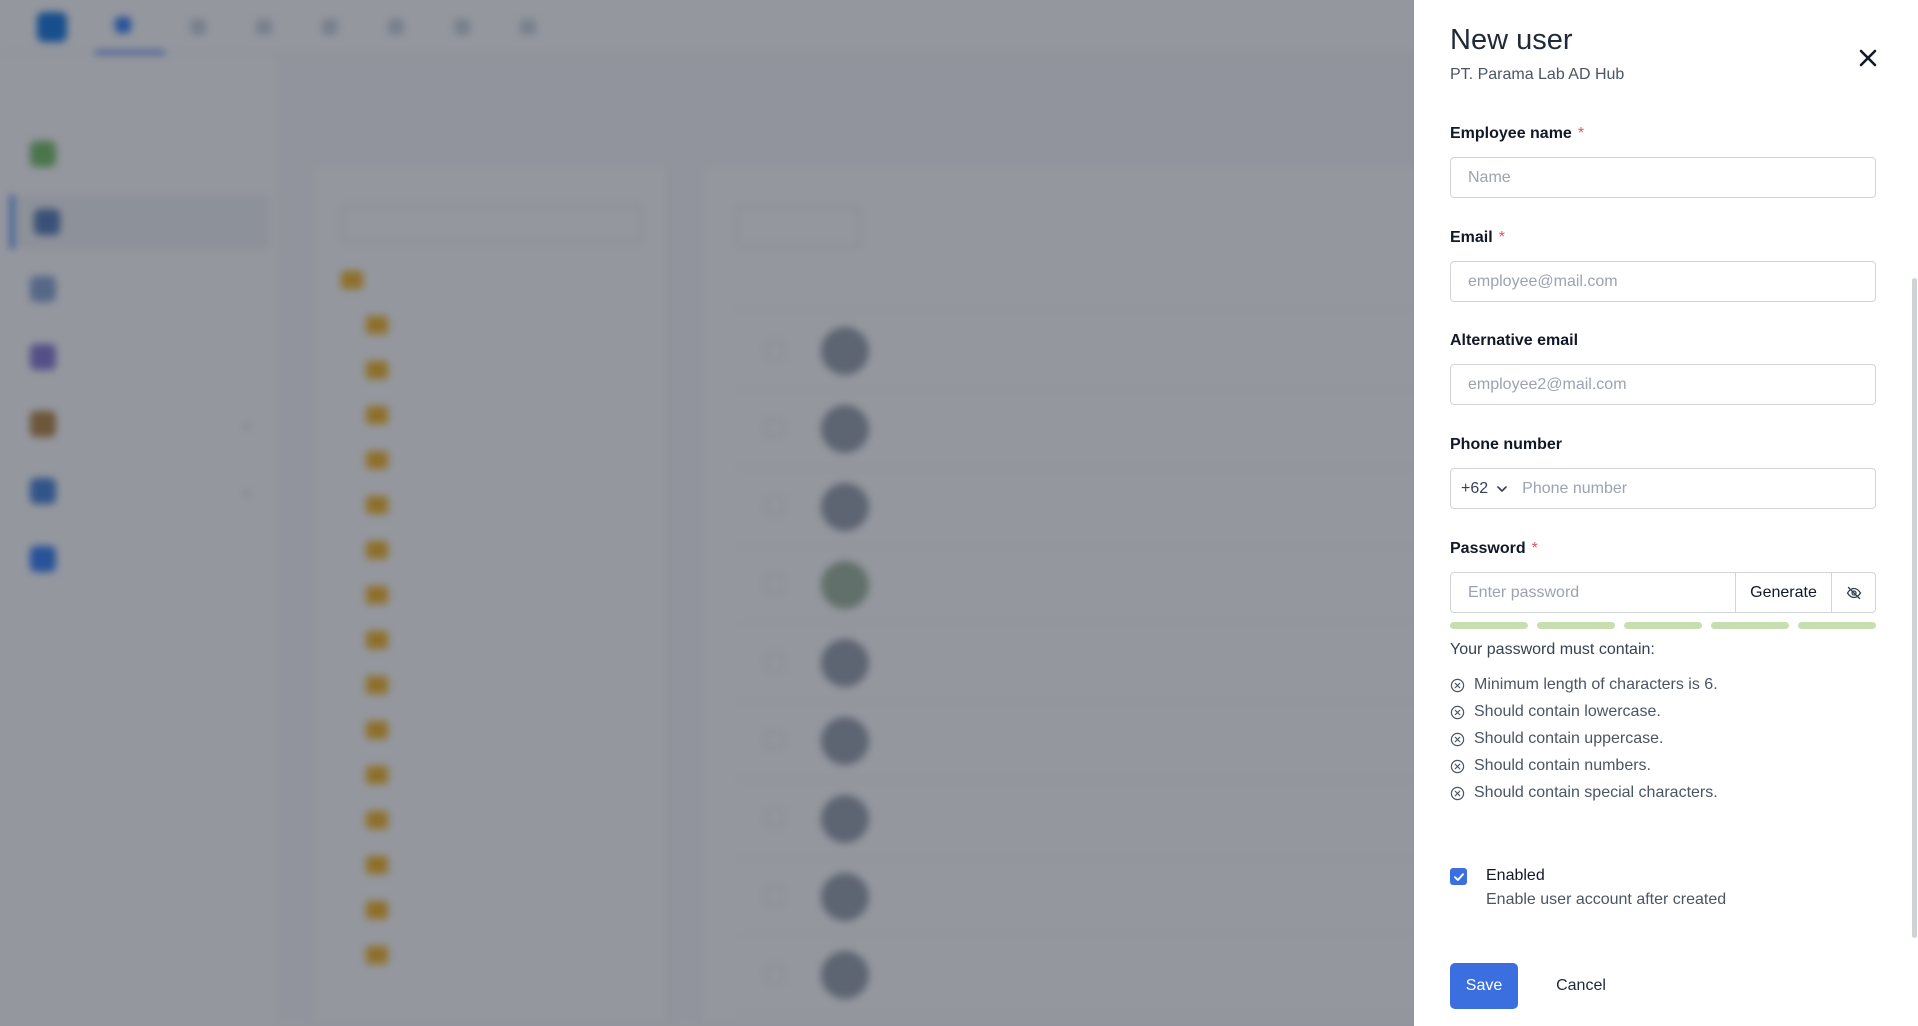  What do you see at coordinates (1552, 649) in the screenshot?
I see `password-rules-title: Your password must contain:` at bounding box center [1552, 649].